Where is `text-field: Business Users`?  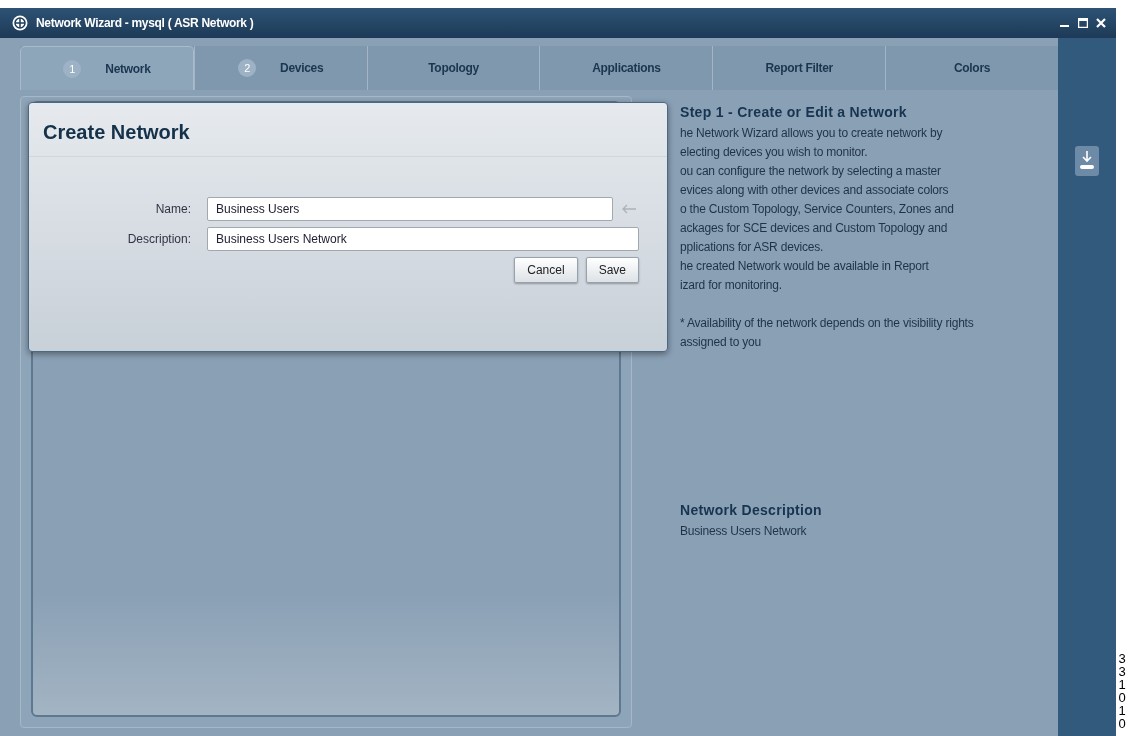
text-field: Business Users is located at coordinates (410, 209).